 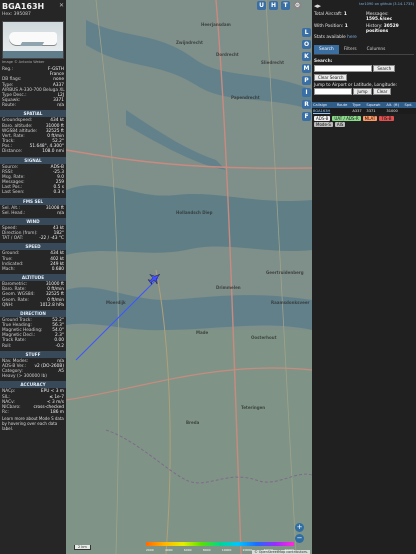 I want to click on altitude-tick: 2000, so click(x=150, y=550).